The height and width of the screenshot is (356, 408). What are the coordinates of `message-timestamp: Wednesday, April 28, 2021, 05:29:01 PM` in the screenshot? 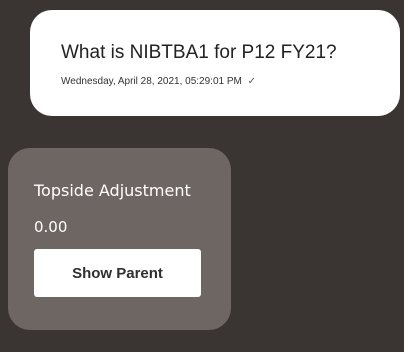 It's located at (151, 81).